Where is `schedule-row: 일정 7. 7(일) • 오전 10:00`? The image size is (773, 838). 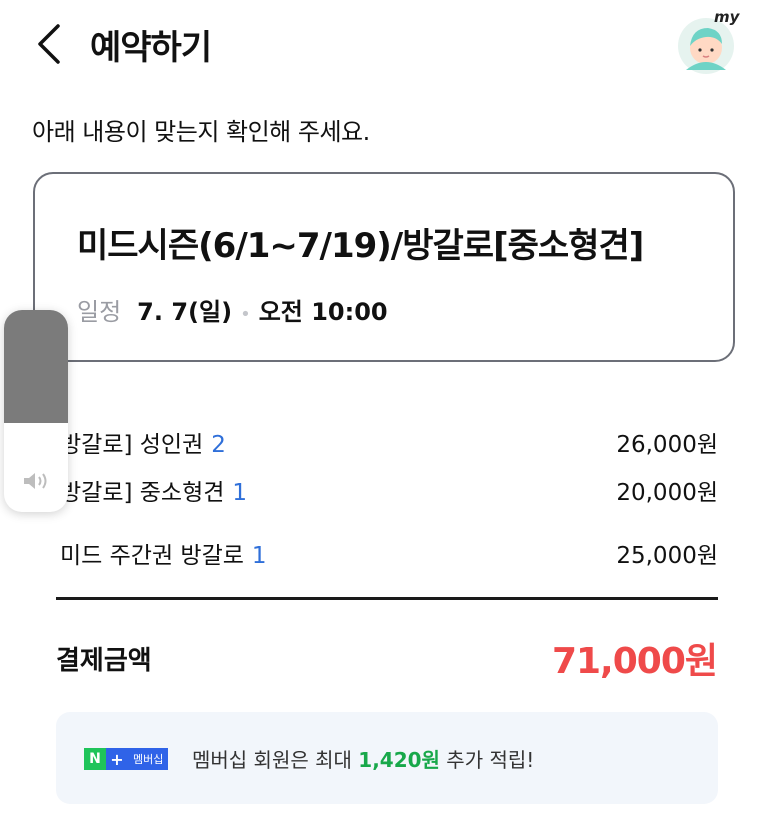
schedule-row: 일정 7. 7(일) • 오전 10:00 is located at coordinates (232, 309).